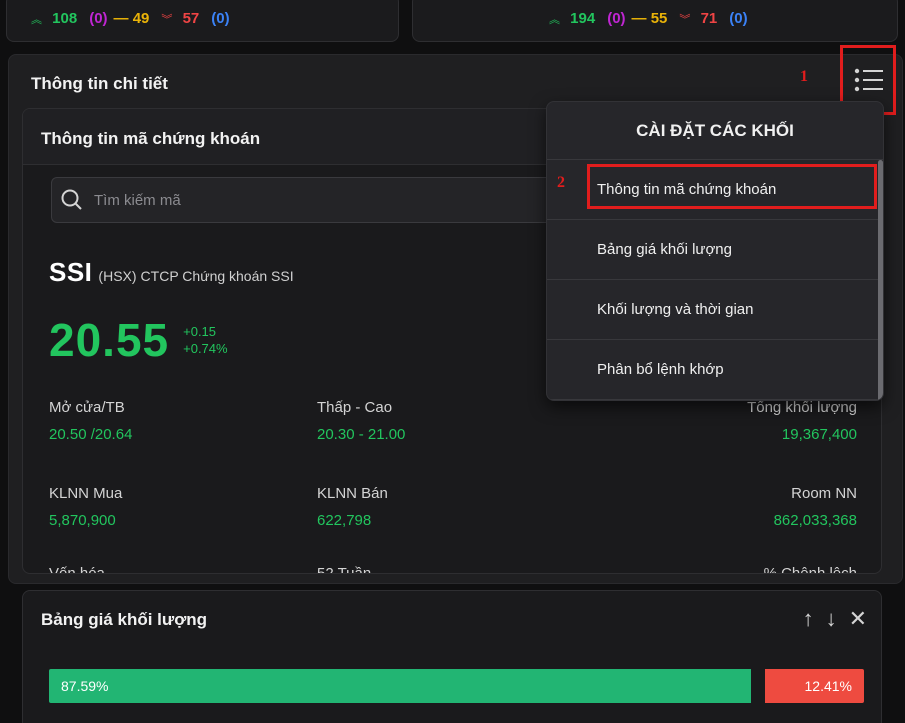 The width and height of the screenshot is (905, 723). I want to click on volume-board-actions: ↑ ↓ ✕, so click(835, 619).